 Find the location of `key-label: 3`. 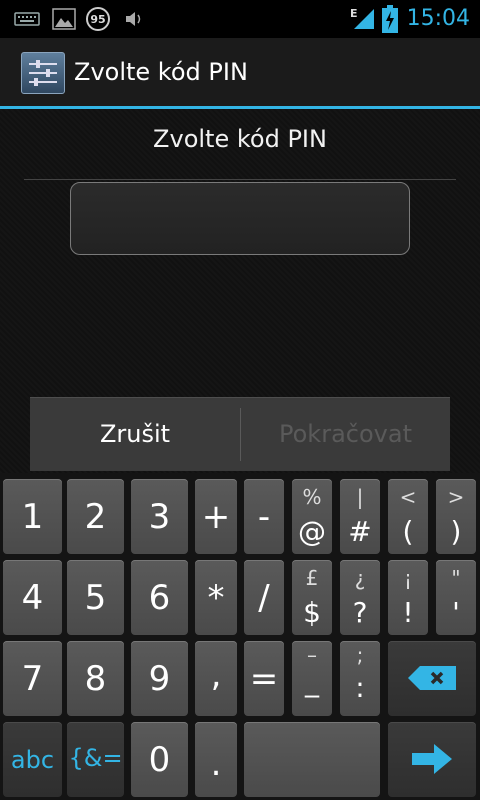

key-label: 3 is located at coordinates (159, 517).